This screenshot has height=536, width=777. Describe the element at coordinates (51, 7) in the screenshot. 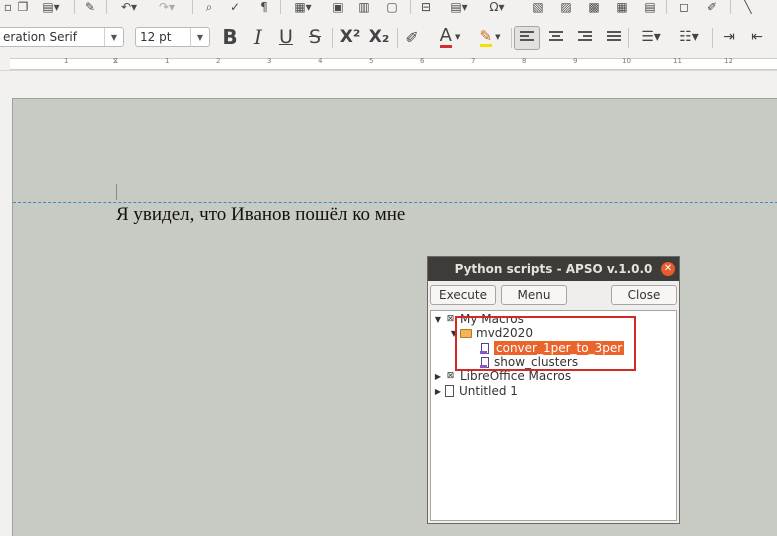

I see `paste-special-icon: ▤▾` at that location.